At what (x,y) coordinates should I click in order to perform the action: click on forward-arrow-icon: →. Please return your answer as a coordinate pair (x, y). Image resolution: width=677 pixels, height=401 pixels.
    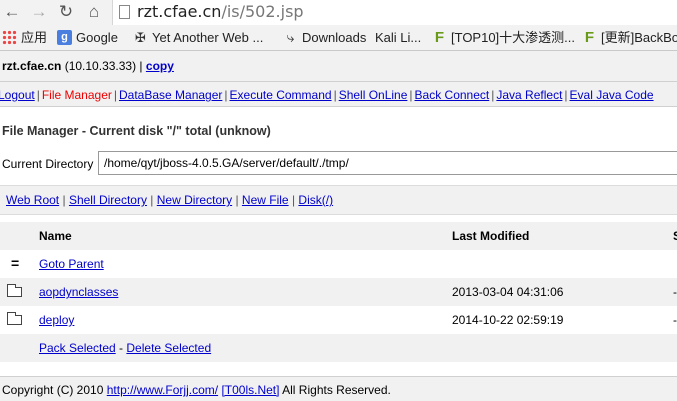
    Looking at the image, I should click on (39, 12).